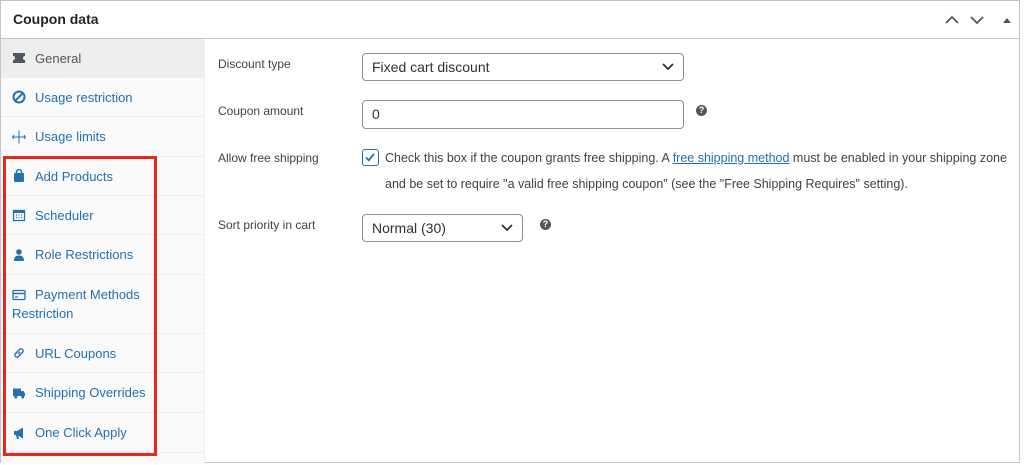  What do you see at coordinates (545, 224) in the screenshot?
I see `sort-priority-help-icon: ?` at bounding box center [545, 224].